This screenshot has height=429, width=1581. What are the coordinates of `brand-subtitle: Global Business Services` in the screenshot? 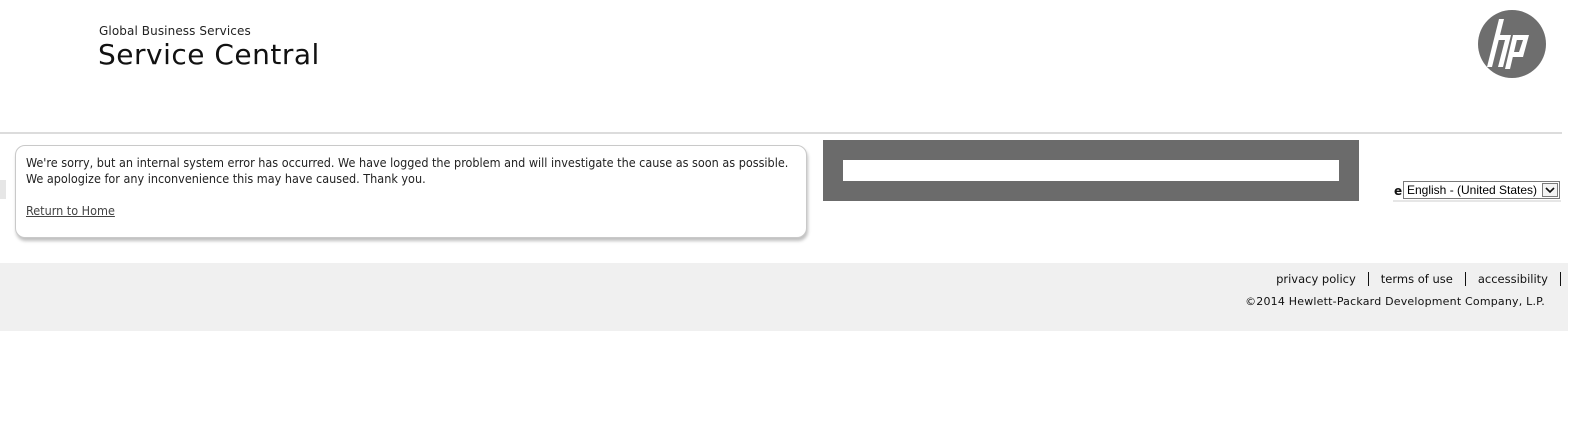 It's located at (175, 31).